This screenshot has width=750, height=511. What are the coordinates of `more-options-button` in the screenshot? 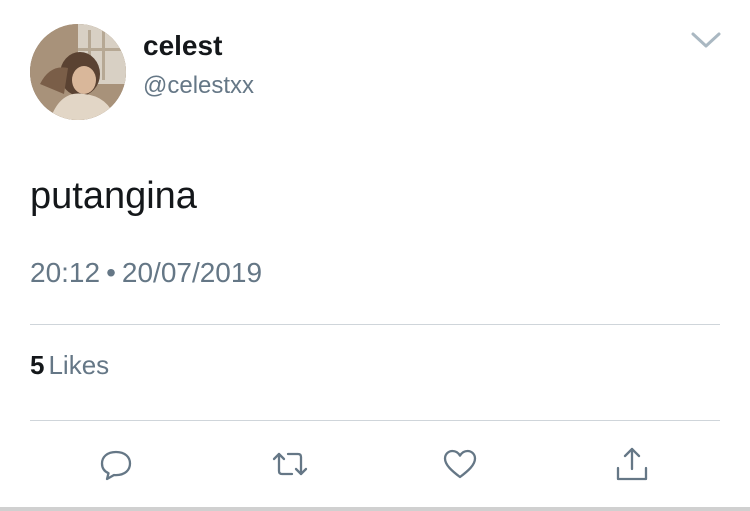 It's located at (706, 40).